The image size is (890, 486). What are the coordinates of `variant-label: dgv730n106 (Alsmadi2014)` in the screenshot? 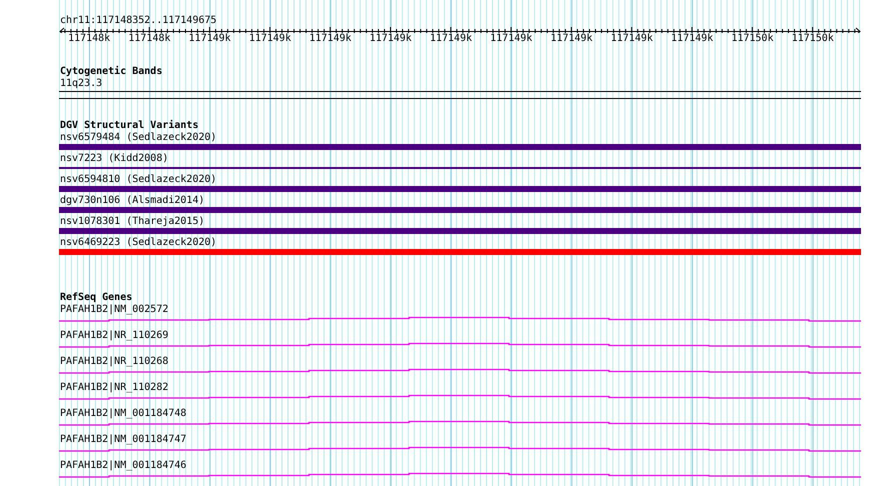 It's located at (131, 201).